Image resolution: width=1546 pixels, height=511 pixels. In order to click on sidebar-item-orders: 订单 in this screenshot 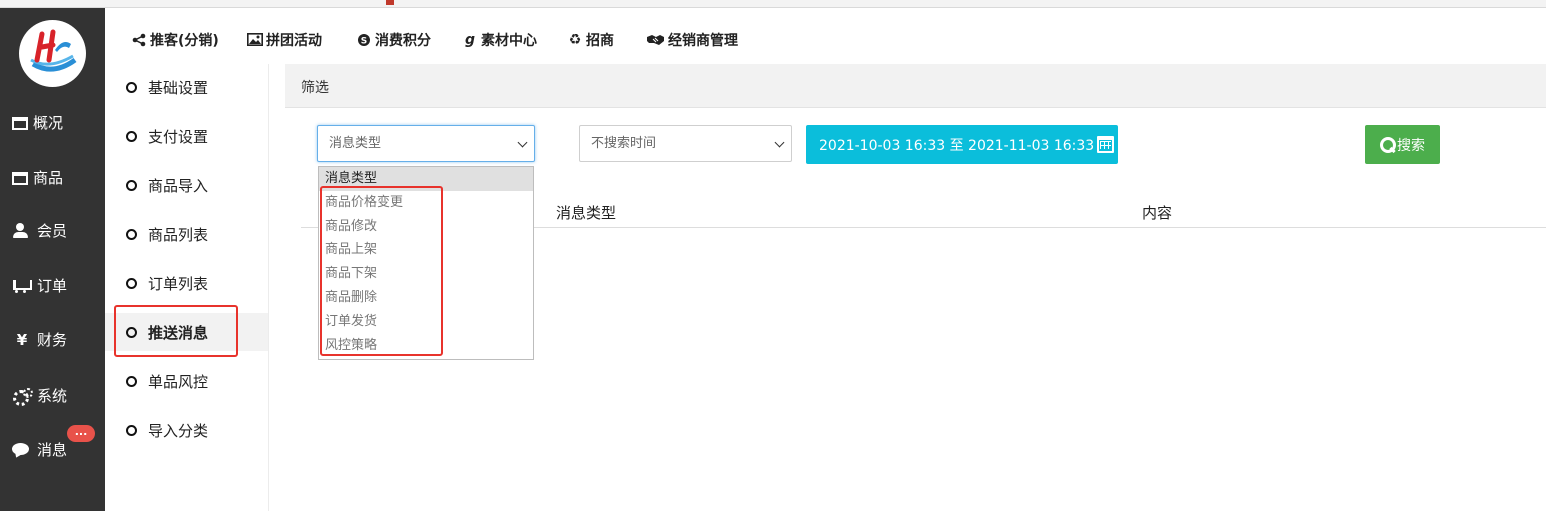, I will do `click(52, 286)`.